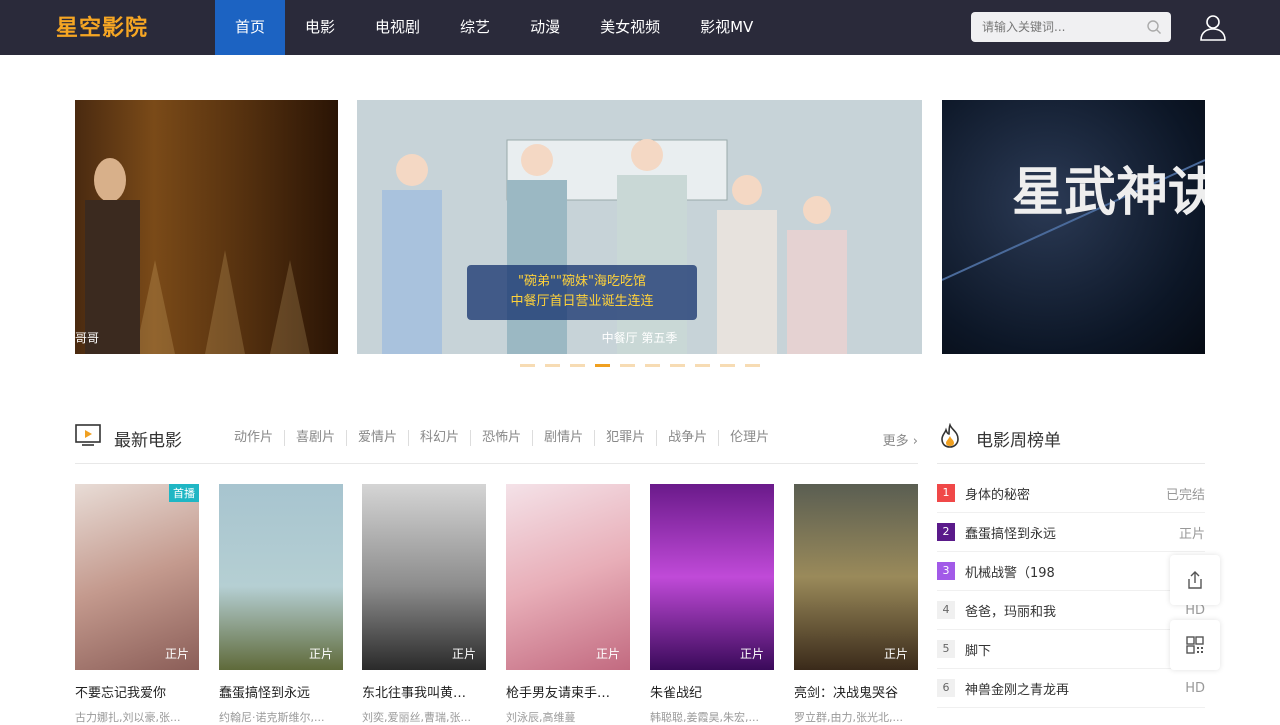 This screenshot has height=725, width=1280. Describe the element at coordinates (1195, 688) in the screenshot. I see `rank-status: HD` at that location.